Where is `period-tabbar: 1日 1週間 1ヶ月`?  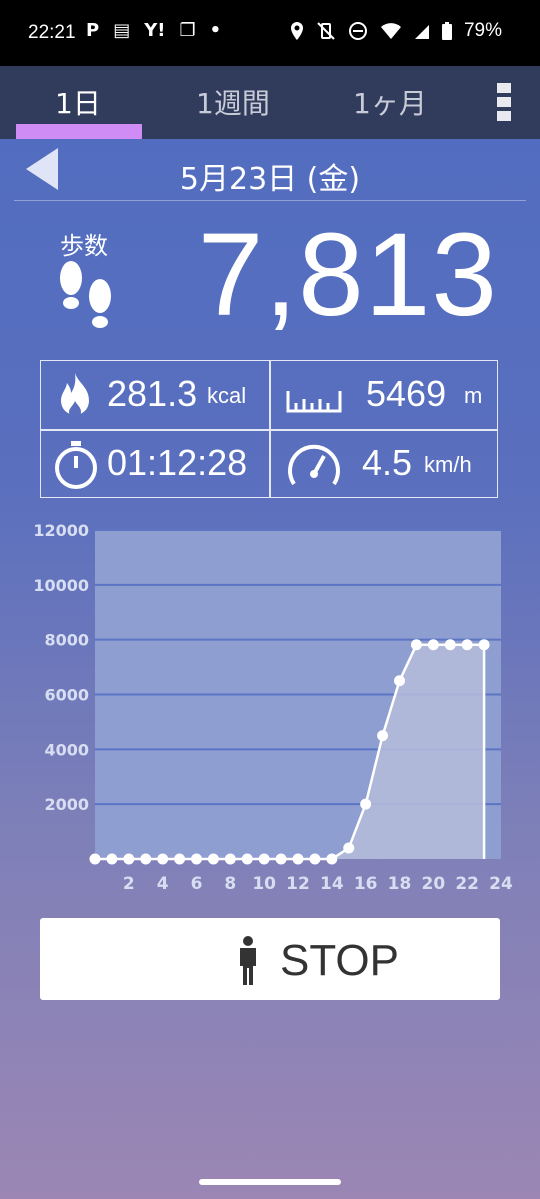 period-tabbar: 1日 1週間 1ヶ月 is located at coordinates (270, 102).